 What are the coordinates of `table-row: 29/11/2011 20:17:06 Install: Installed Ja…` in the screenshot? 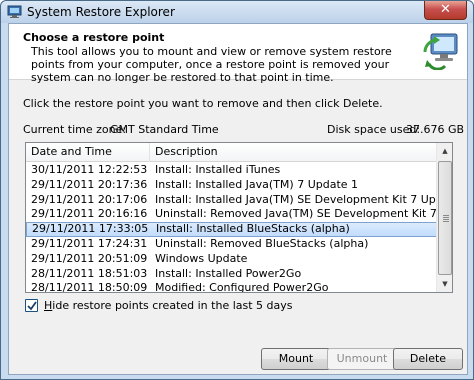 It's located at (239, 200).